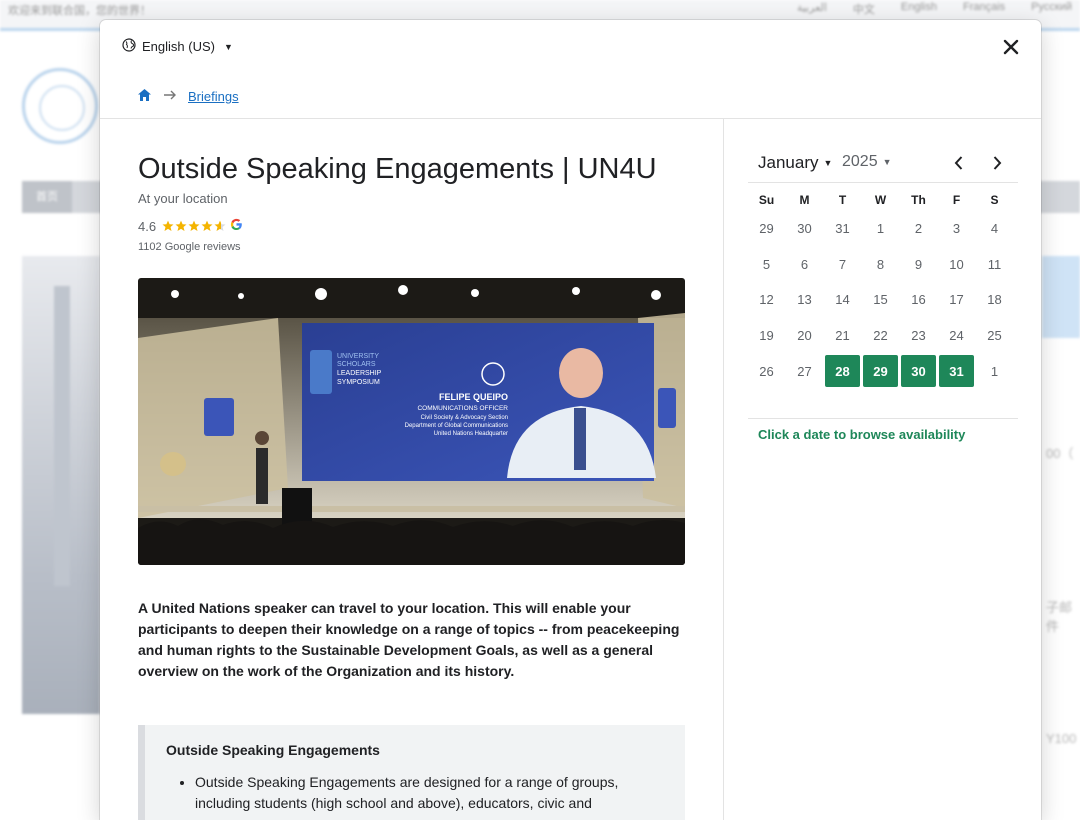 Image resolution: width=1080 pixels, height=820 pixels. What do you see at coordinates (918, 300) in the screenshot?
I see `calendar-day: 16` at bounding box center [918, 300].